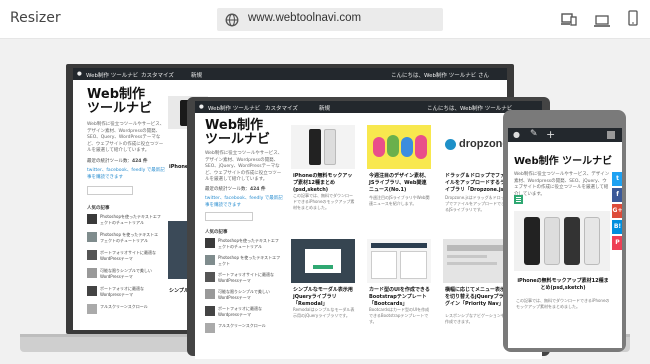  Describe the element at coordinates (399, 261) in the screenshot. I see `card-image-bootcards` at that location.